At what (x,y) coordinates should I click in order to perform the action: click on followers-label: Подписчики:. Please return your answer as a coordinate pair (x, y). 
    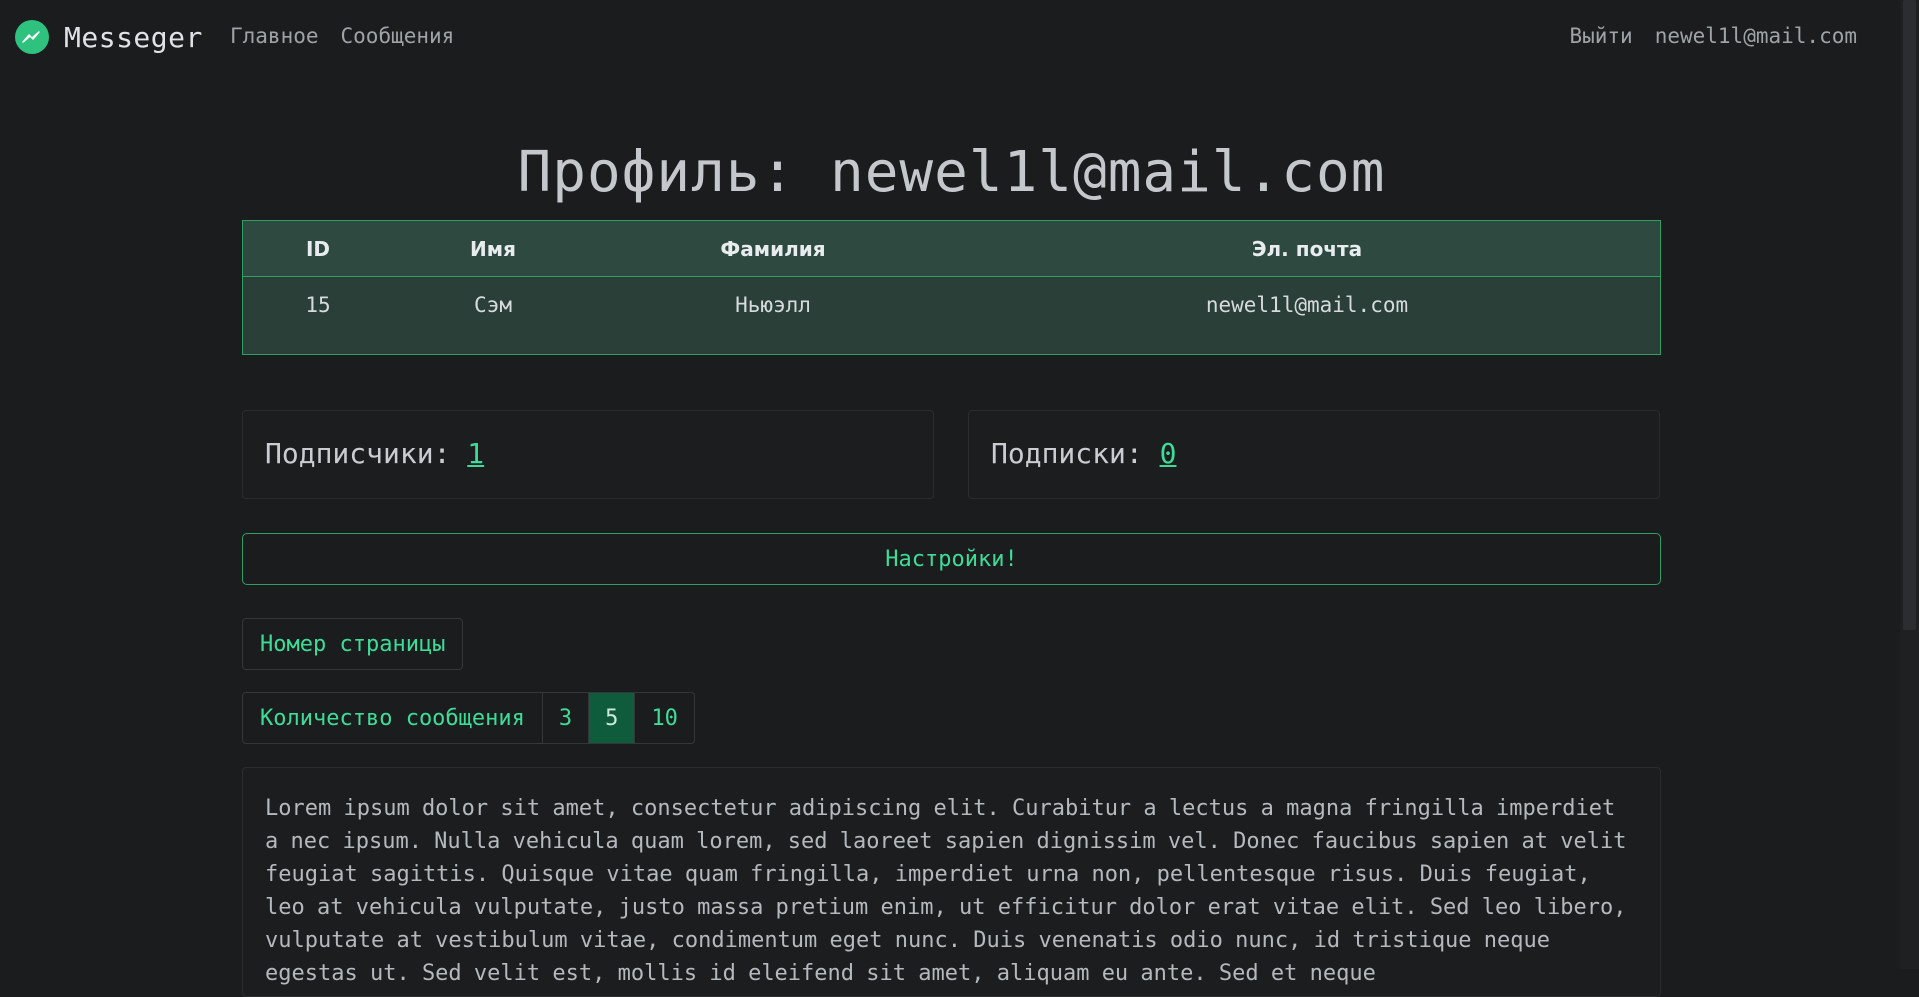
    Looking at the image, I should click on (366, 453).